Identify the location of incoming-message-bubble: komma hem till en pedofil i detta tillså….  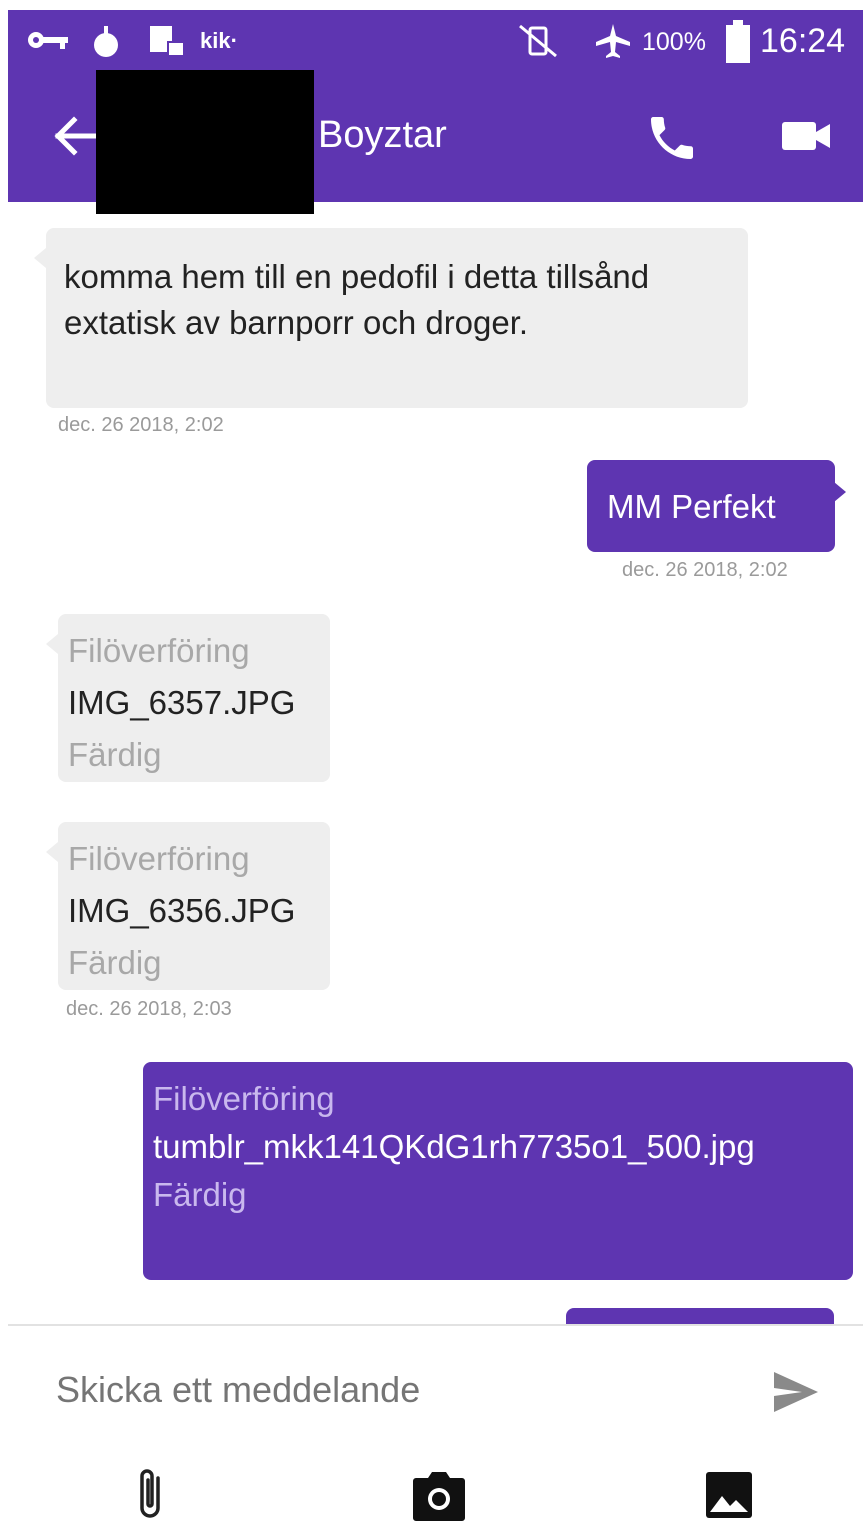
(397, 318).